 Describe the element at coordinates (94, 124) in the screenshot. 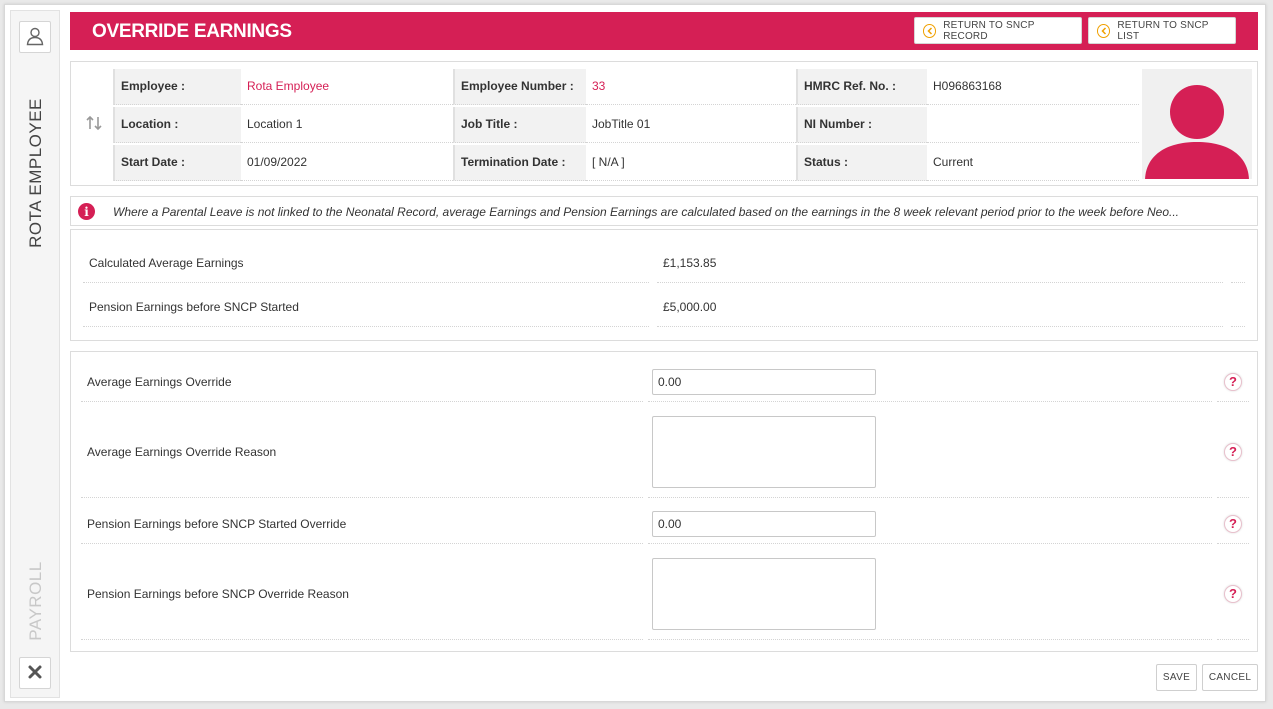

I see `swap-vertical-icon` at that location.